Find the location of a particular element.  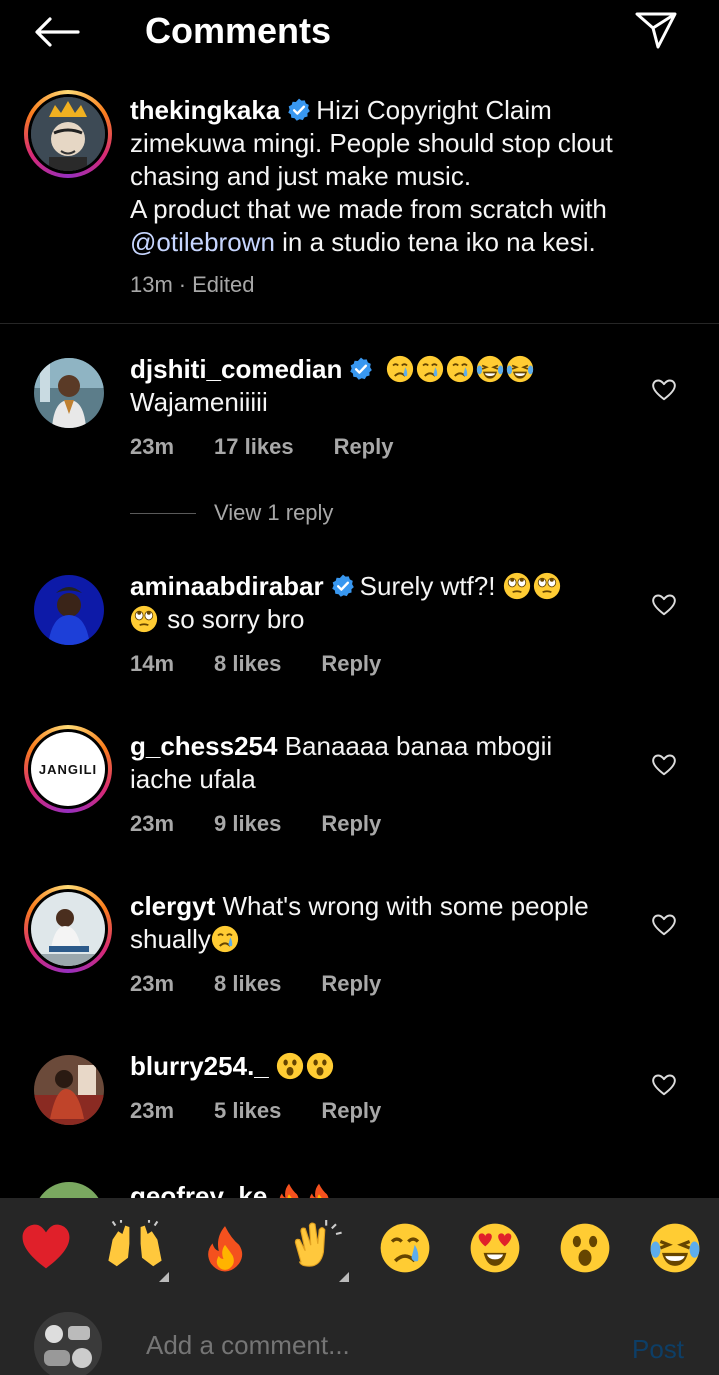

arrow-left-icon is located at coordinates (57, 32).